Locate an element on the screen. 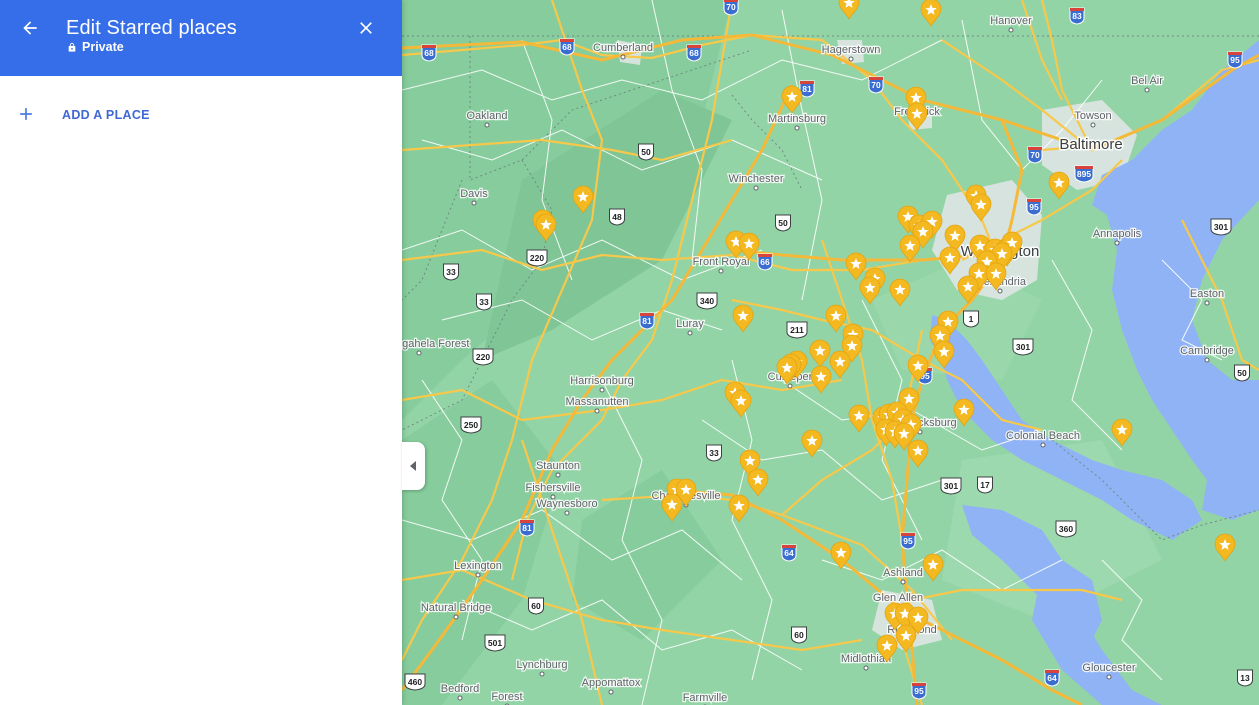 The height and width of the screenshot is (705, 1259). city-label: Massanutten is located at coordinates (596, 402).